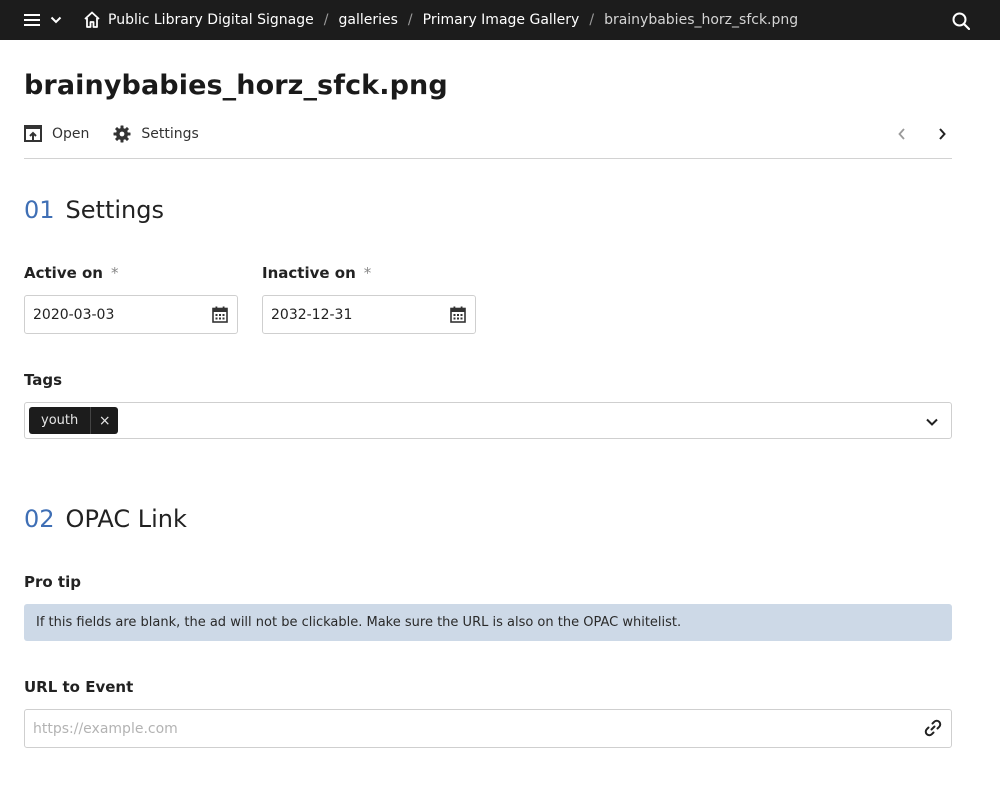 The image size is (1000, 800). I want to click on tags-select: youth ×, so click(488, 420).